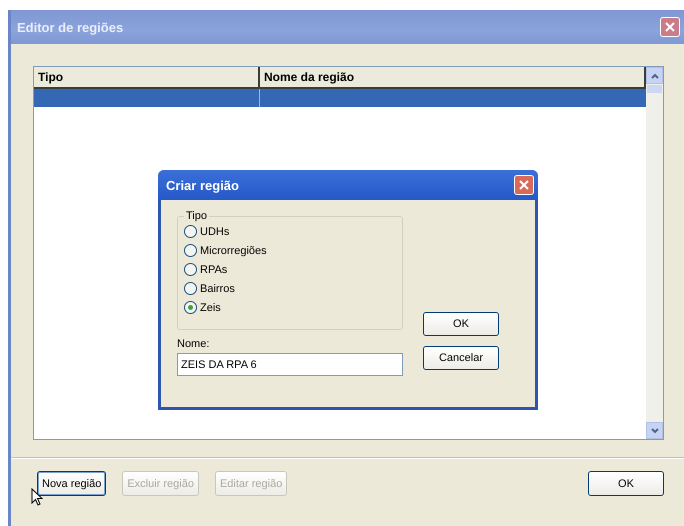 This screenshot has width=684, height=526. What do you see at coordinates (71, 483) in the screenshot?
I see `region-button: Nova região` at bounding box center [71, 483].